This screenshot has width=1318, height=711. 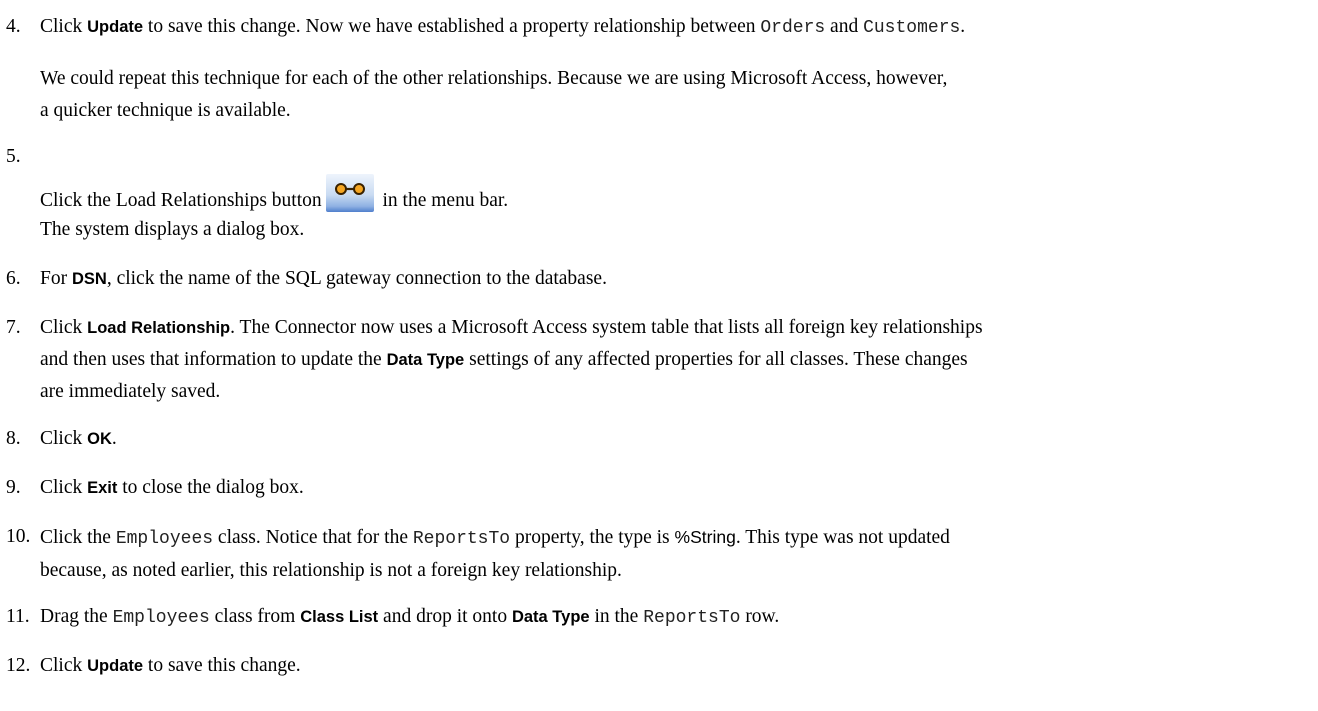 What do you see at coordinates (13, 156) in the screenshot?
I see `step-number: 5.` at bounding box center [13, 156].